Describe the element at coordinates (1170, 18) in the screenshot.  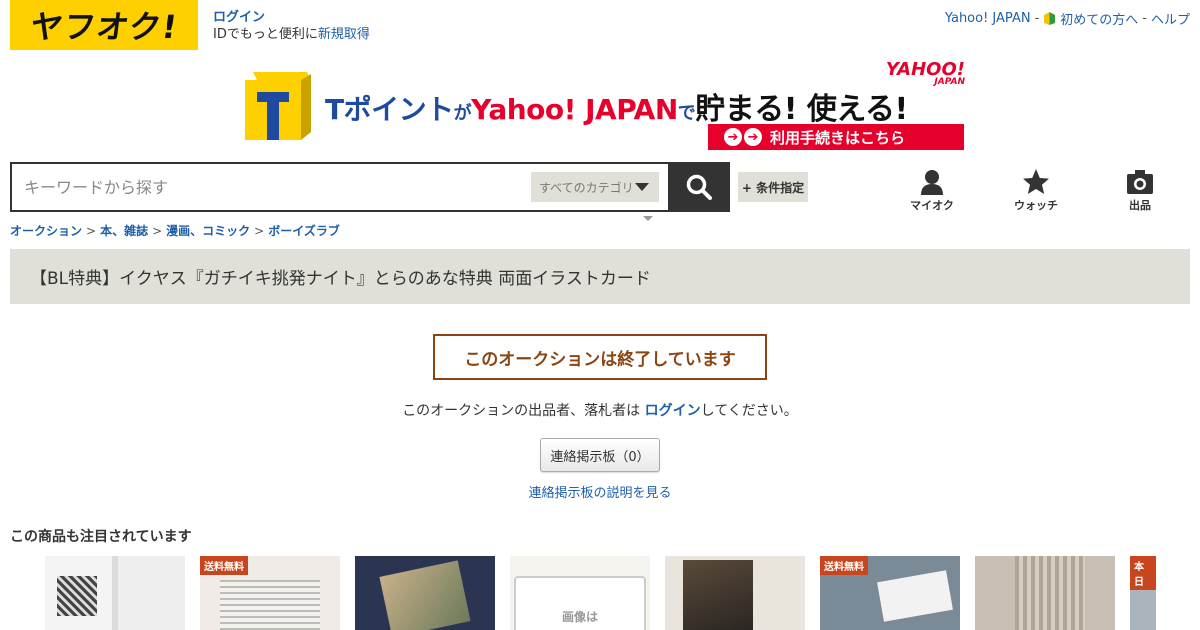
I see `help-link: ヘルプ` at that location.